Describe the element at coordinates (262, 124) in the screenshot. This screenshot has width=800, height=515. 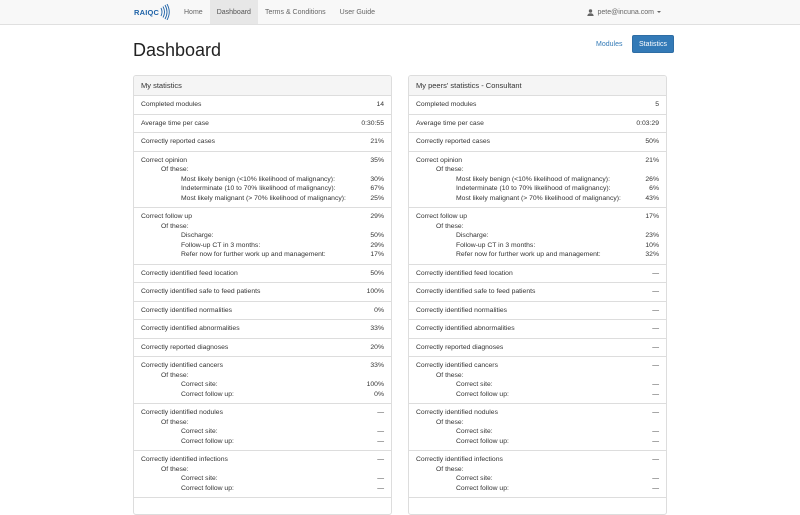
I see `stat-row: Average time per case 0:30:55` at that location.